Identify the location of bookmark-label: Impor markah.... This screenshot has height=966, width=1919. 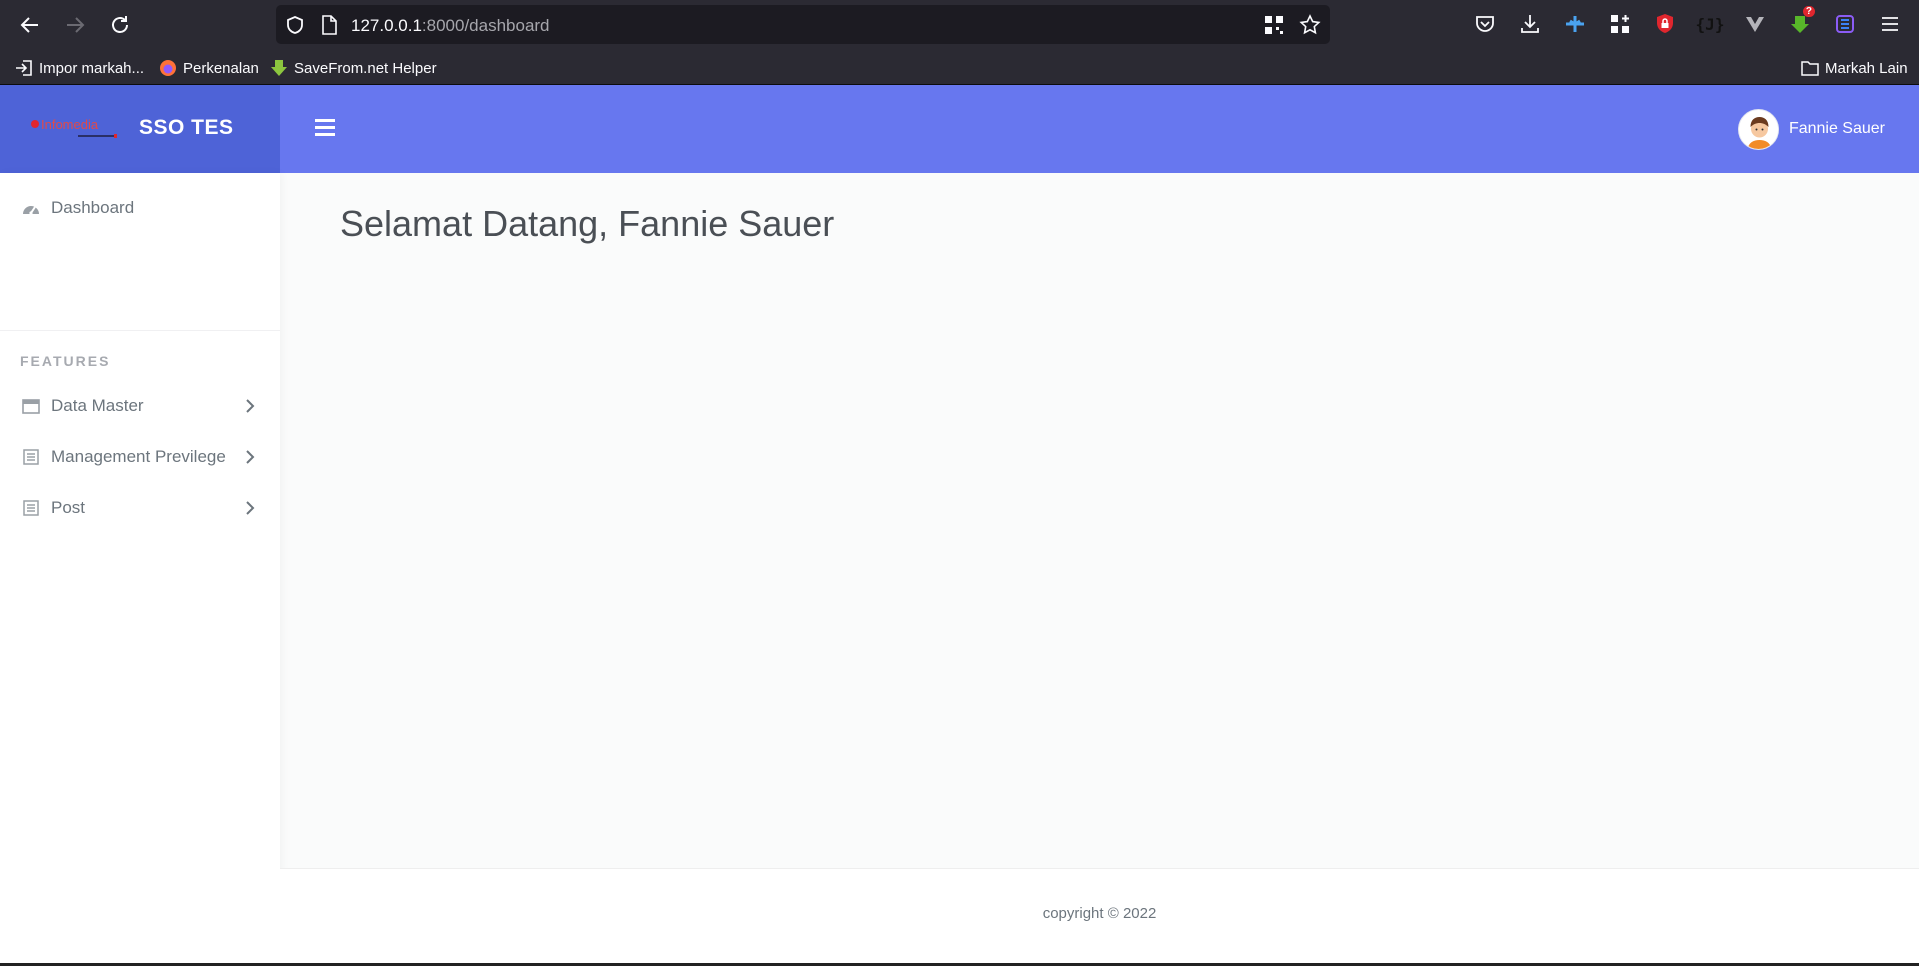
(92, 68).